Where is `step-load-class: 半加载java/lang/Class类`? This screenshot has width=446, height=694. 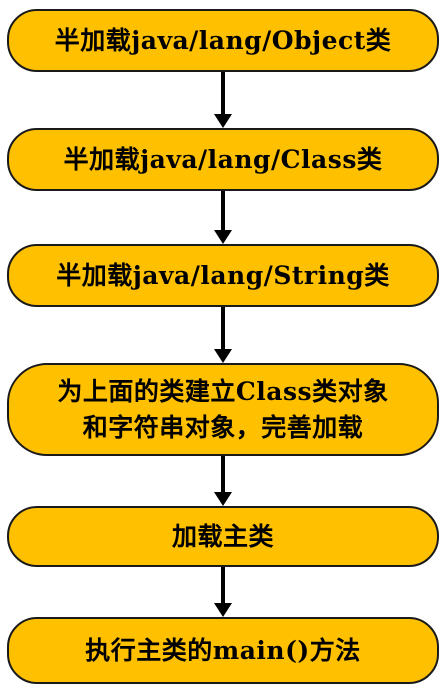
step-load-class: 半加载java/lang/Class类 is located at coordinates (223, 159).